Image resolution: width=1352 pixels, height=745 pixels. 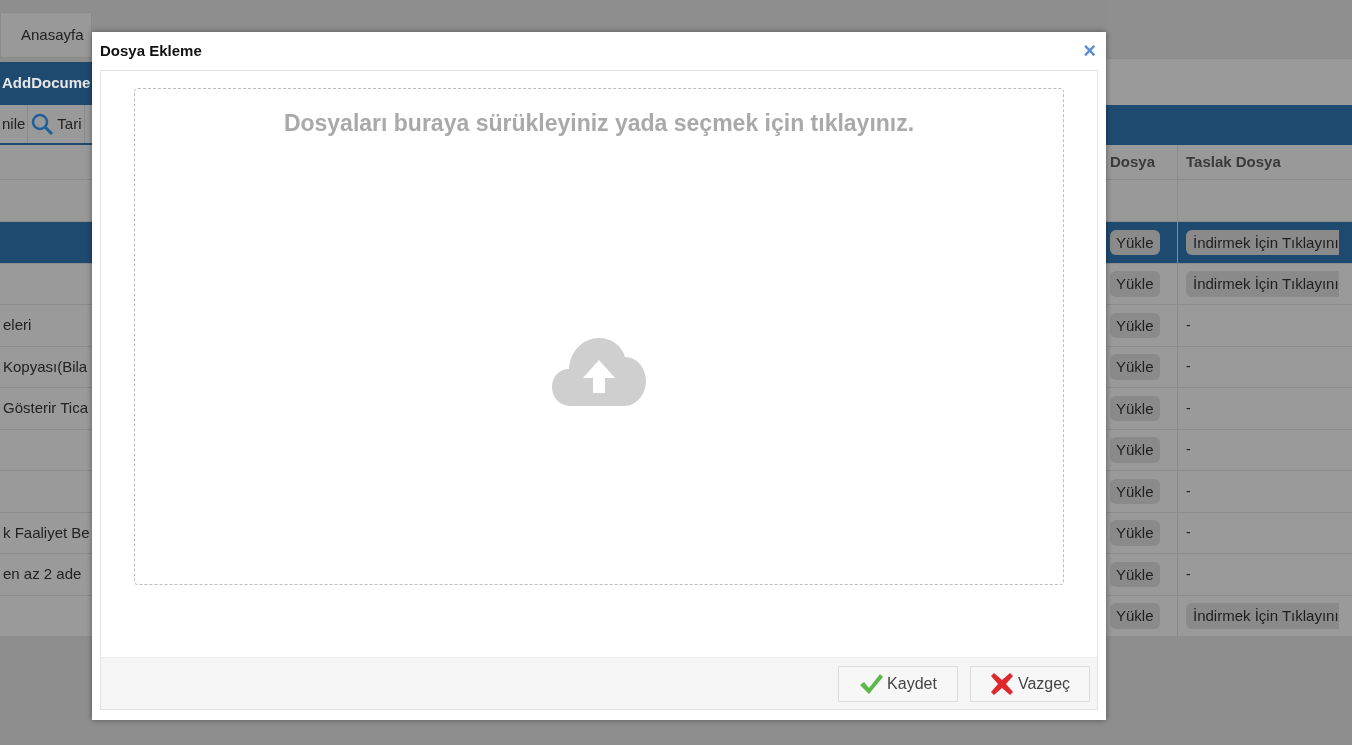 What do you see at coordinates (46, 35) in the screenshot?
I see `home-tab: Anasayfa` at bounding box center [46, 35].